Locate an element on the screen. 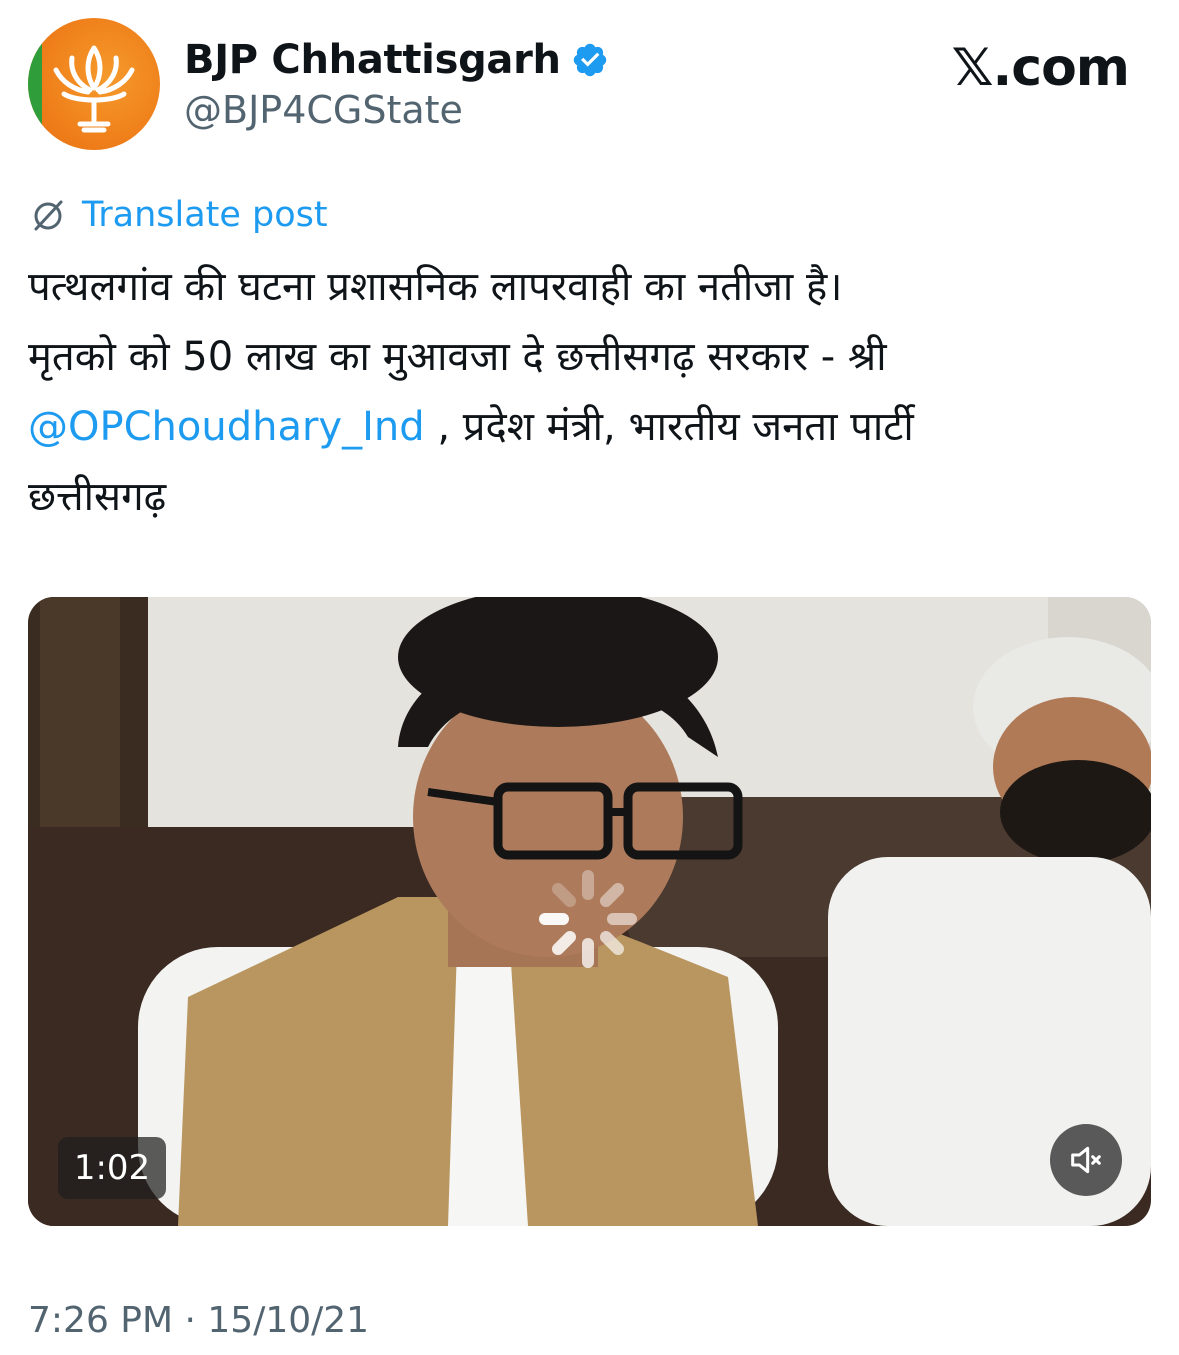 The height and width of the screenshot is (1355, 1179). avatar is located at coordinates (94, 84).